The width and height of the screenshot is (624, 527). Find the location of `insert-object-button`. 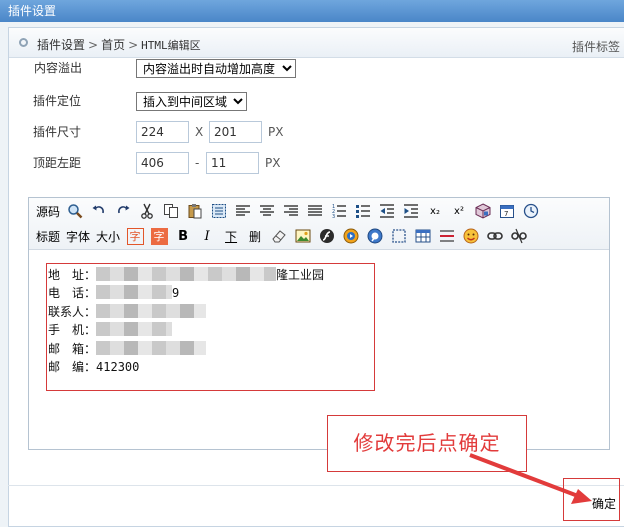

insert-object-button is located at coordinates (483, 211).